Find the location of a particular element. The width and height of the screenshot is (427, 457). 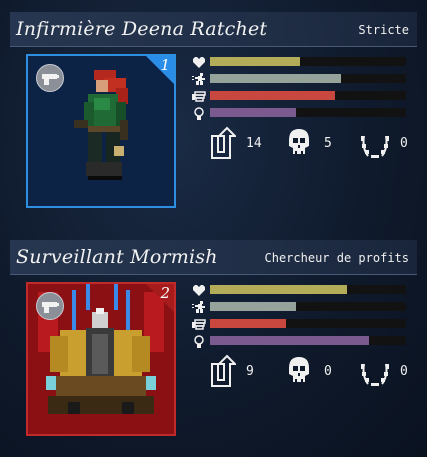

kills-value: 0 is located at coordinates (328, 371).